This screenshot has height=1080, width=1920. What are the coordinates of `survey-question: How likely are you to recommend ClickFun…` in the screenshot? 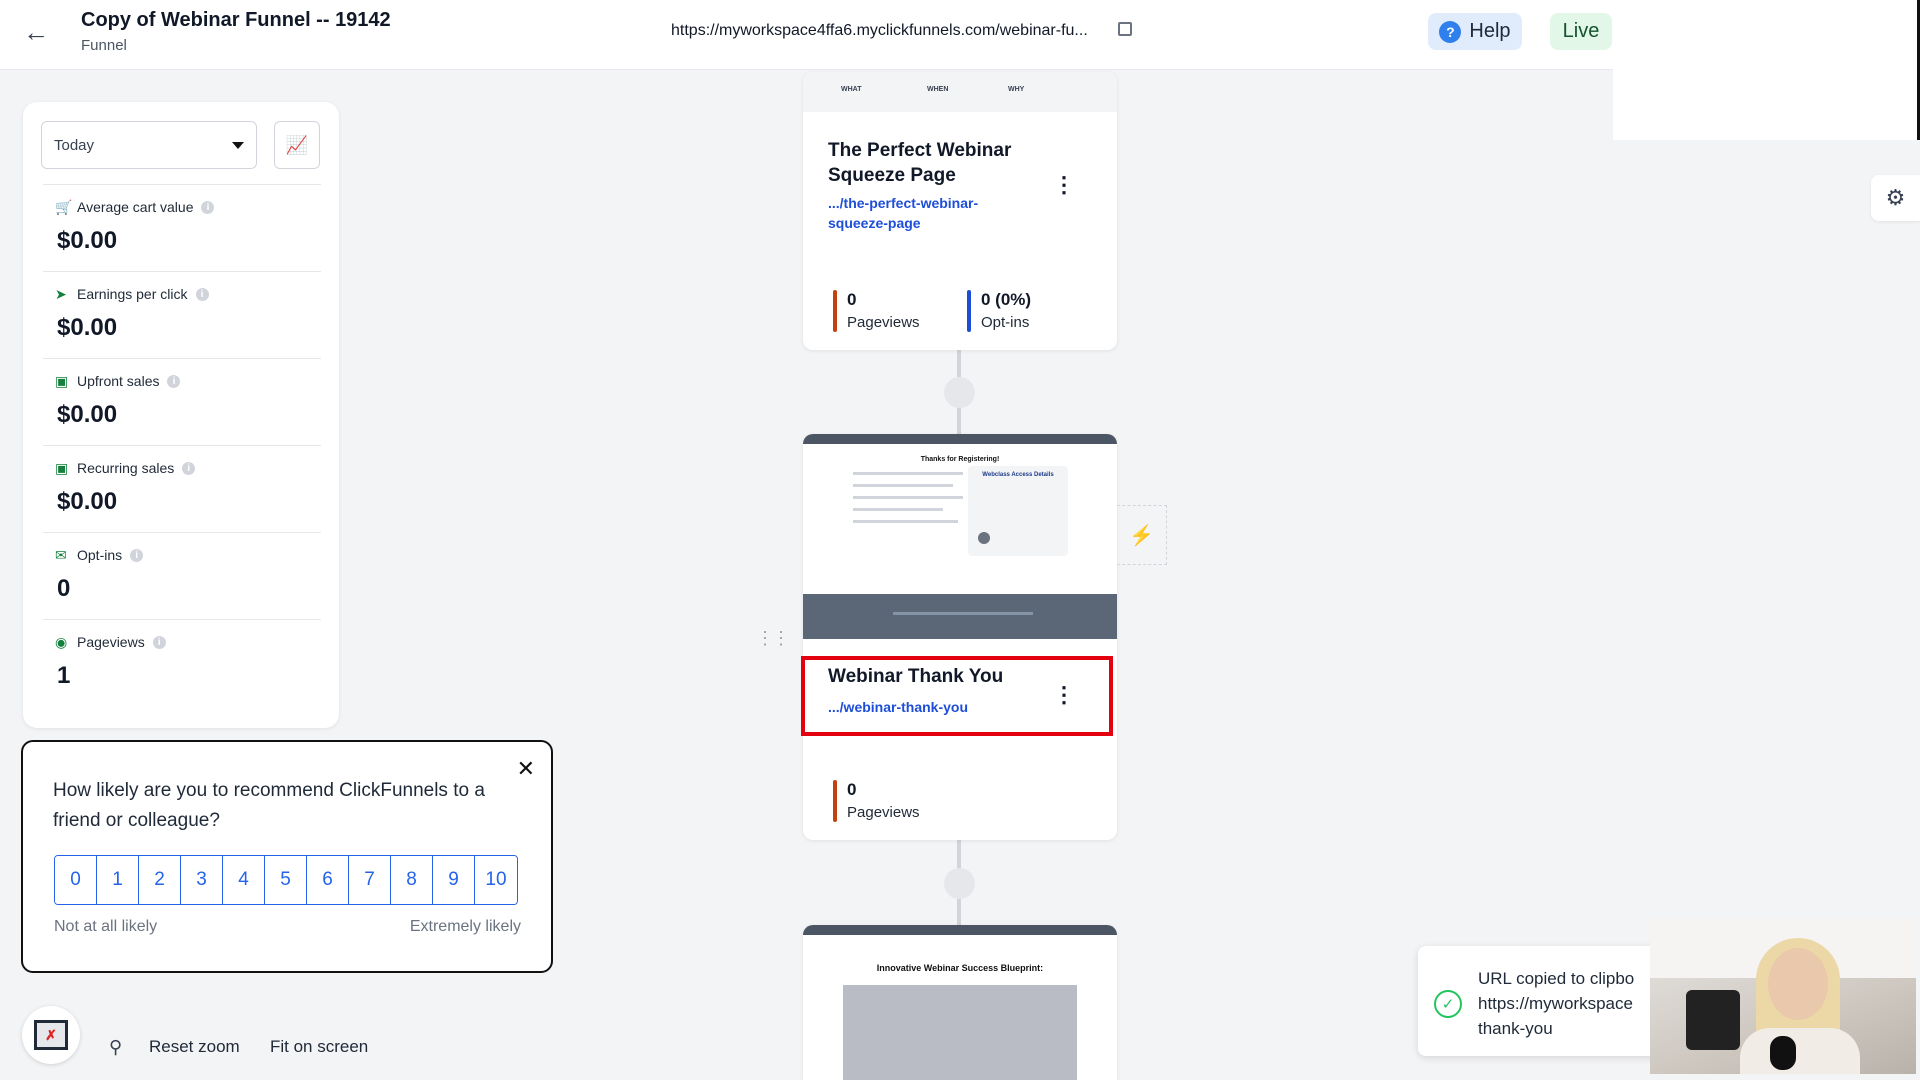 It's located at (269, 805).